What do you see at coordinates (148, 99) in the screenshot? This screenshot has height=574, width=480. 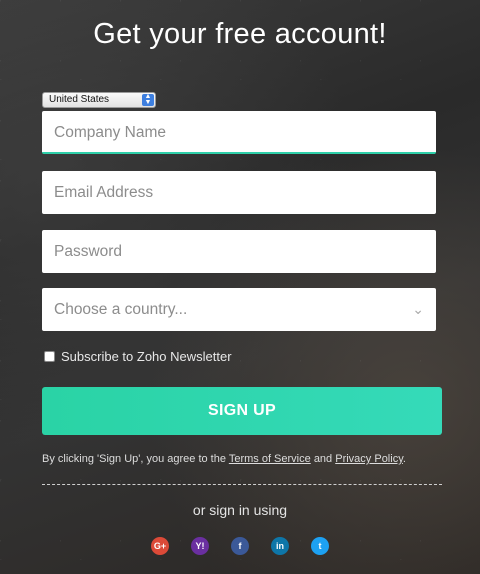 I see `updown-arrows-icon: ▲ ▼` at bounding box center [148, 99].